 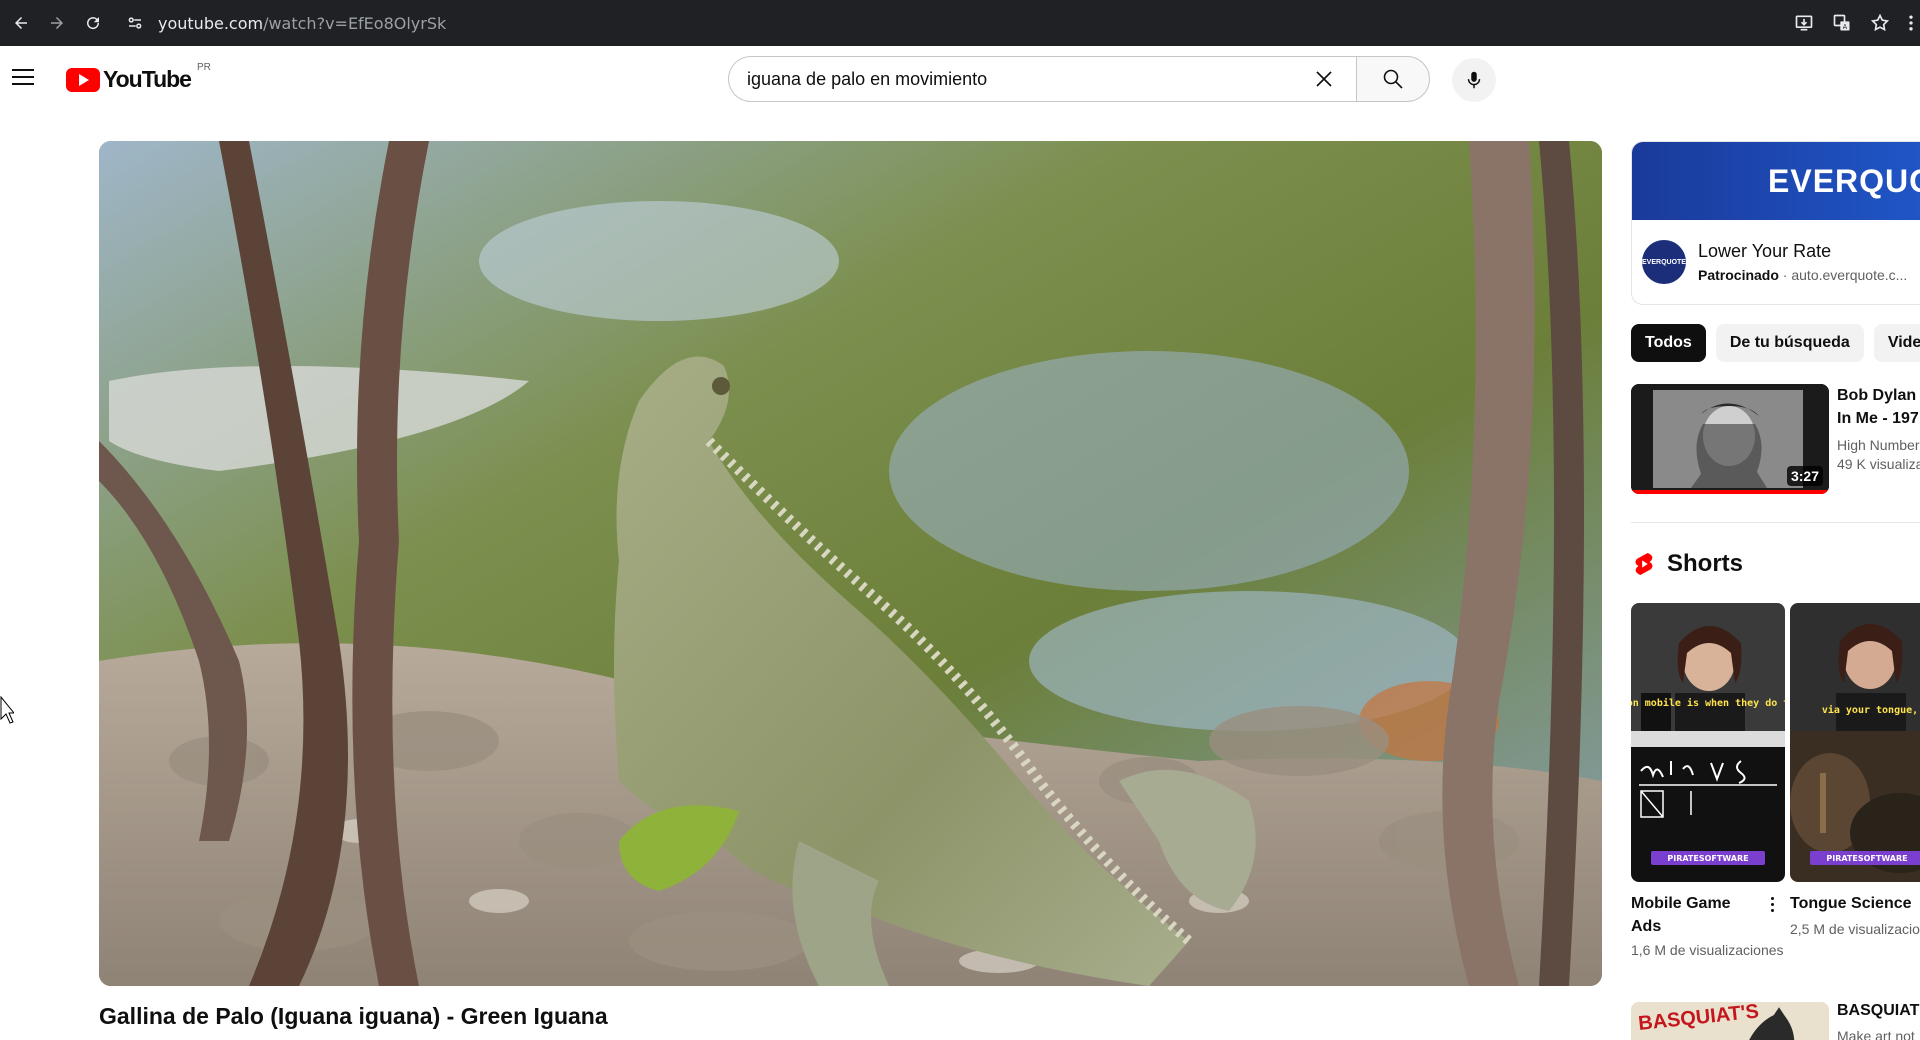 What do you see at coordinates (1707, 950) in the screenshot?
I see `short-view-count: 1,6 M de visualizaciones` at bounding box center [1707, 950].